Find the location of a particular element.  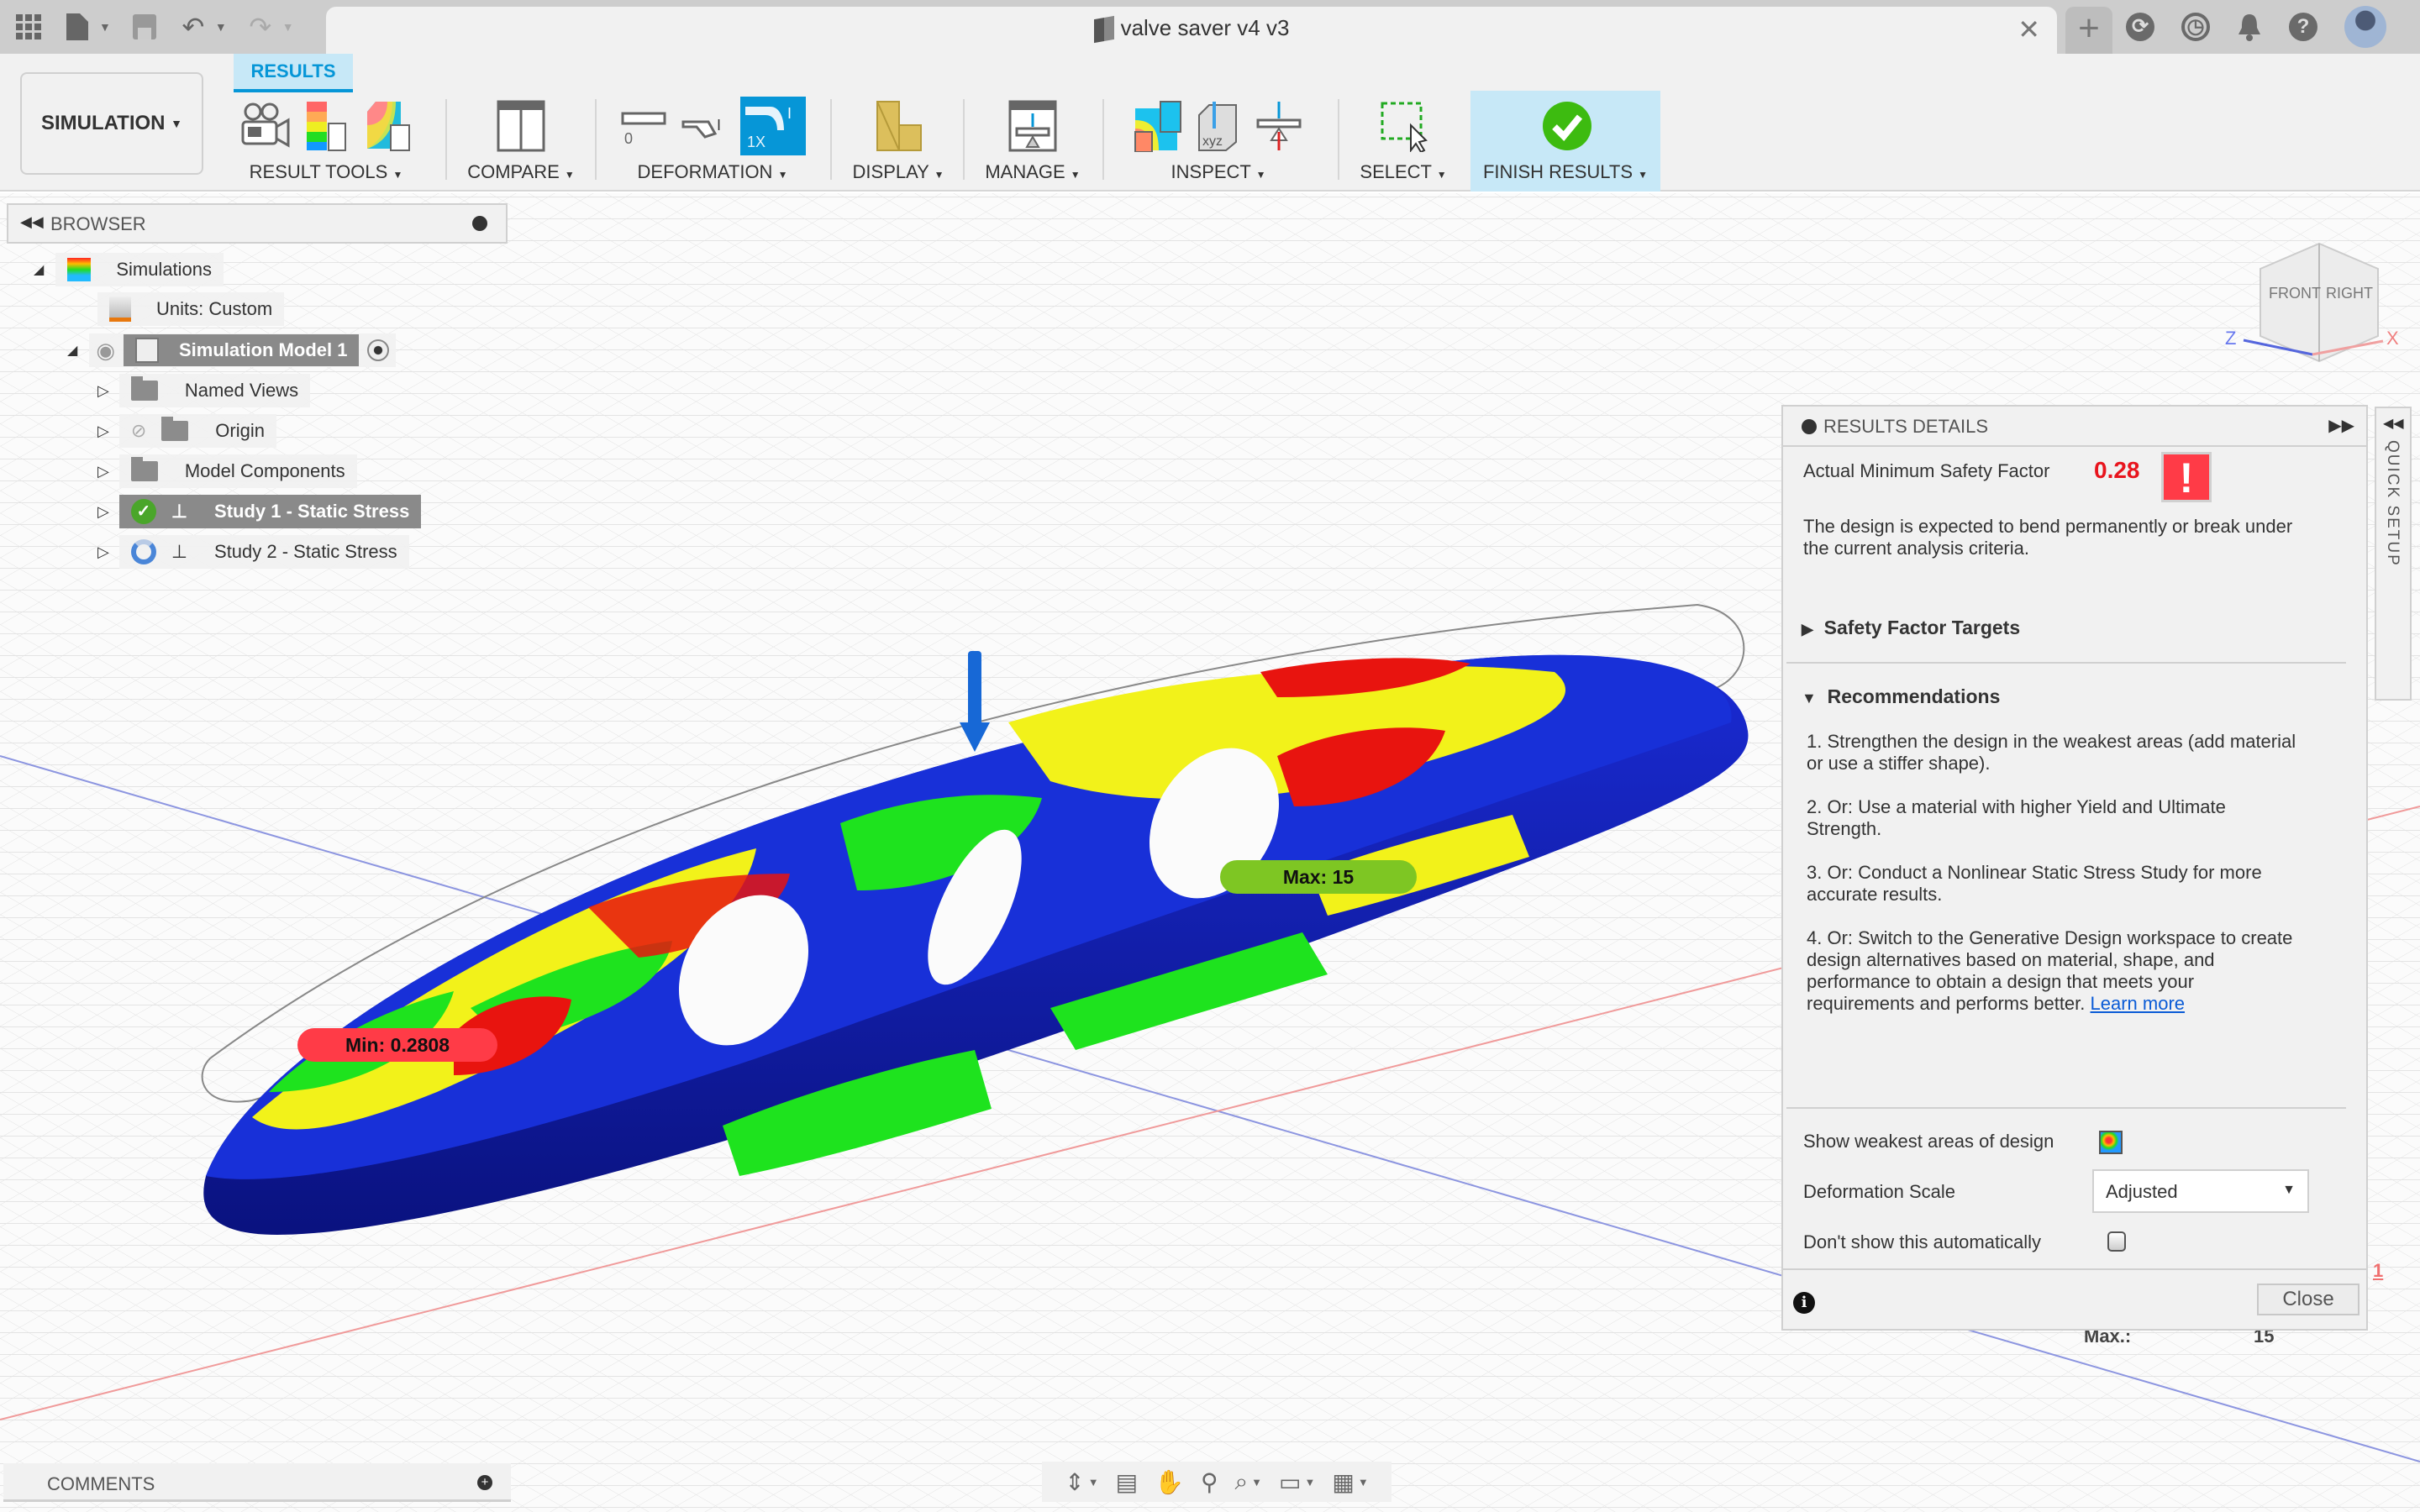

fit-icon: ⌕ is located at coordinates (1241, 1482).